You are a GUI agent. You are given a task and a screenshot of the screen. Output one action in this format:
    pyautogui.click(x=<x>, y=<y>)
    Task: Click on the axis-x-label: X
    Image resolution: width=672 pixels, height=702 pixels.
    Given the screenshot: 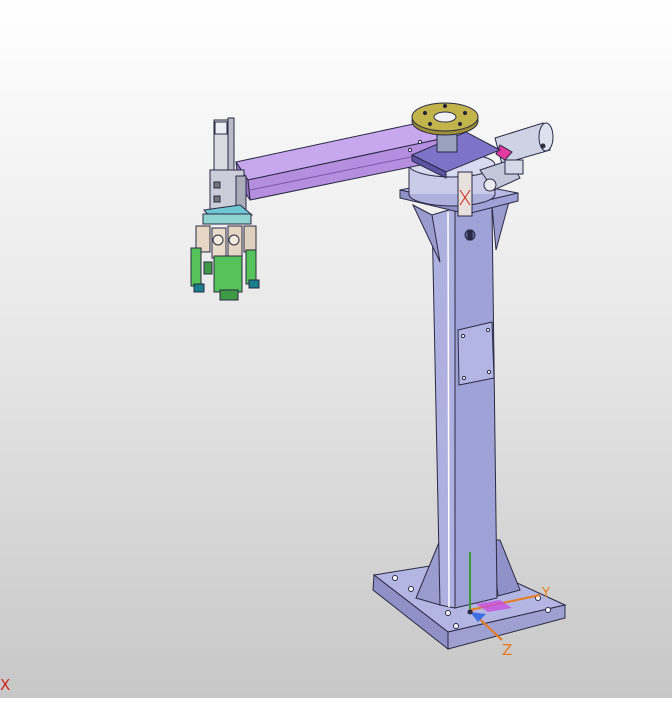 What is the action you would take?
    pyautogui.click(x=5, y=685)
    